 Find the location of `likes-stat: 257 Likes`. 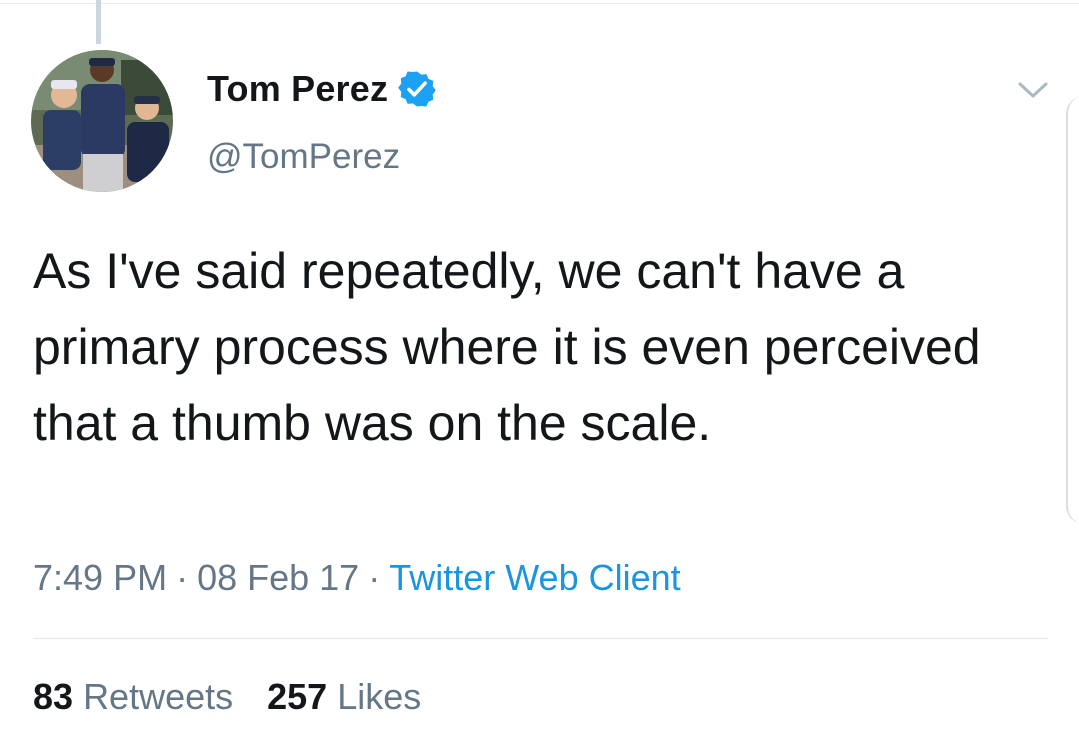

likes-stat: 257 Likes is located at coordinates (344, 696).